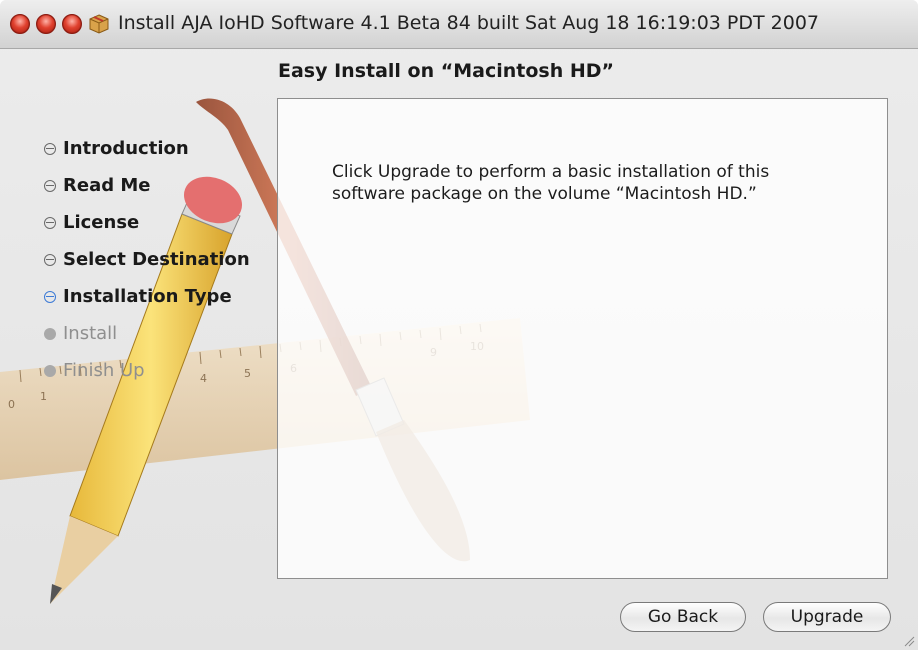 The height and width of the screenshot is (650, 918). What do you see at coordinates (72, 24) in the screenshot?
I see `zoom-window-button` at bounding box center [72, 24].